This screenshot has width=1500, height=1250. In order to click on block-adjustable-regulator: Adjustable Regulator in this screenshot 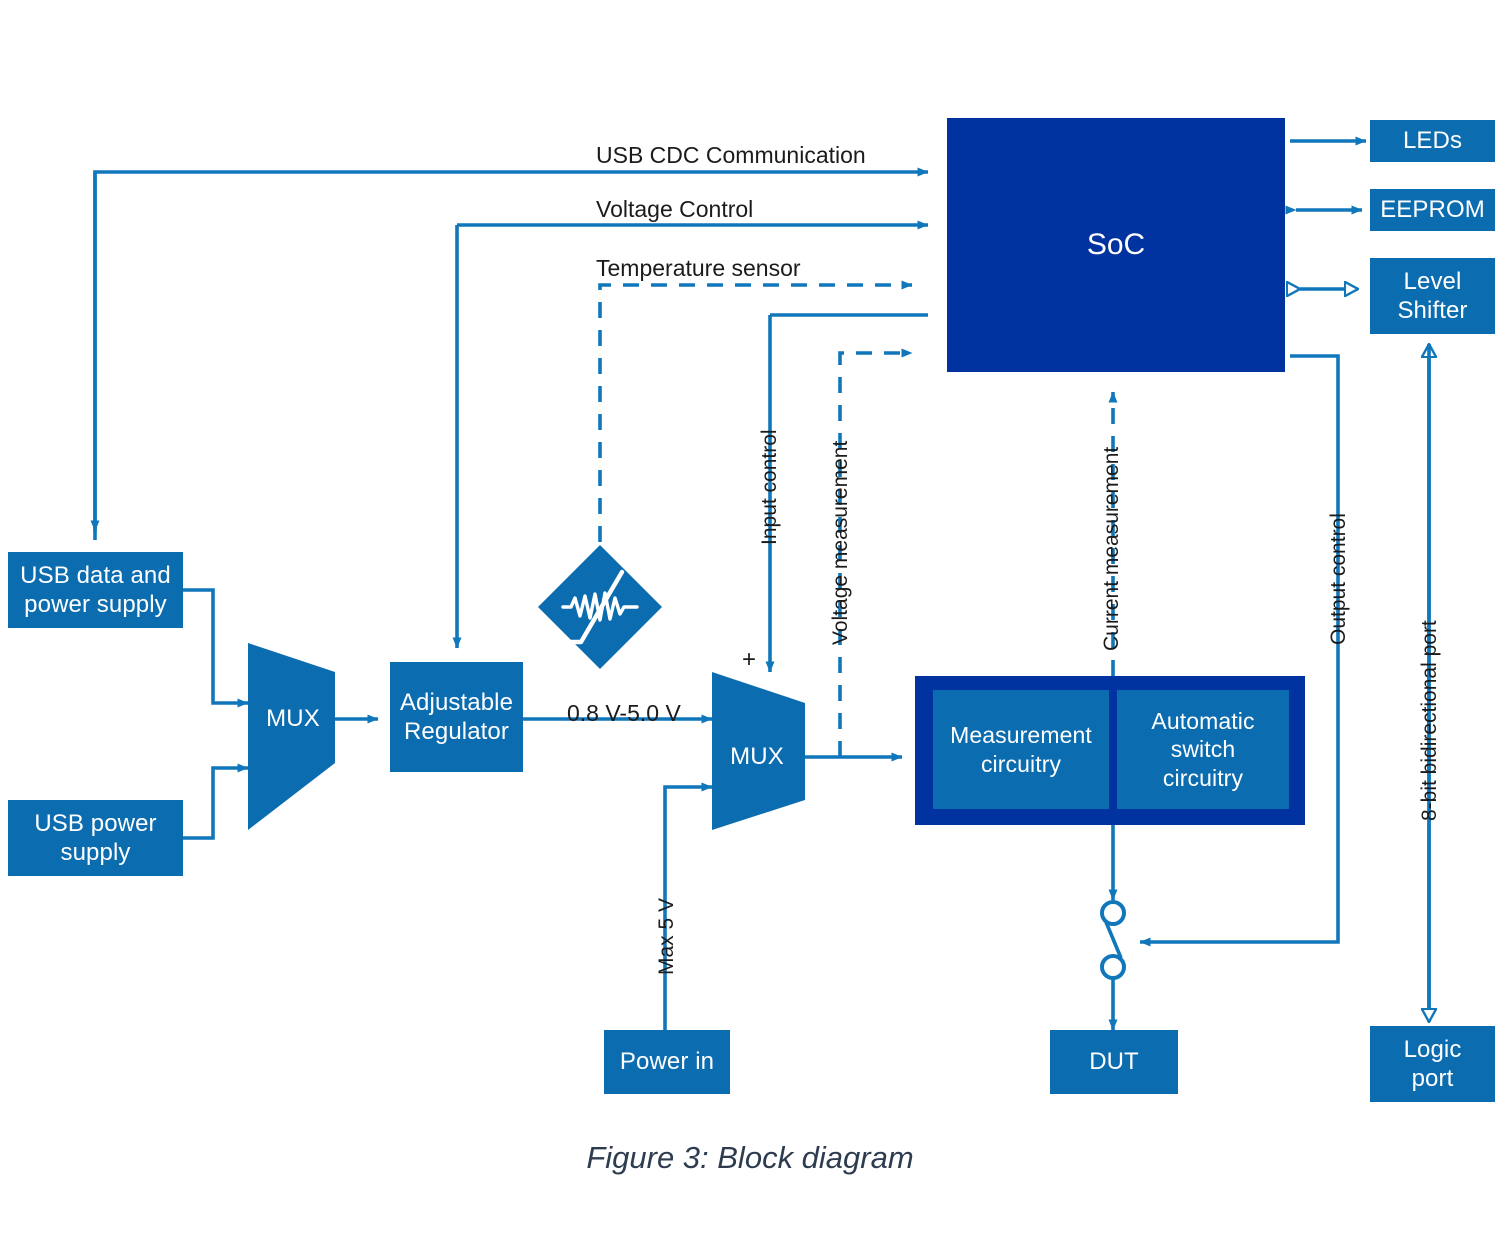, I will do `click(456, 717)`.